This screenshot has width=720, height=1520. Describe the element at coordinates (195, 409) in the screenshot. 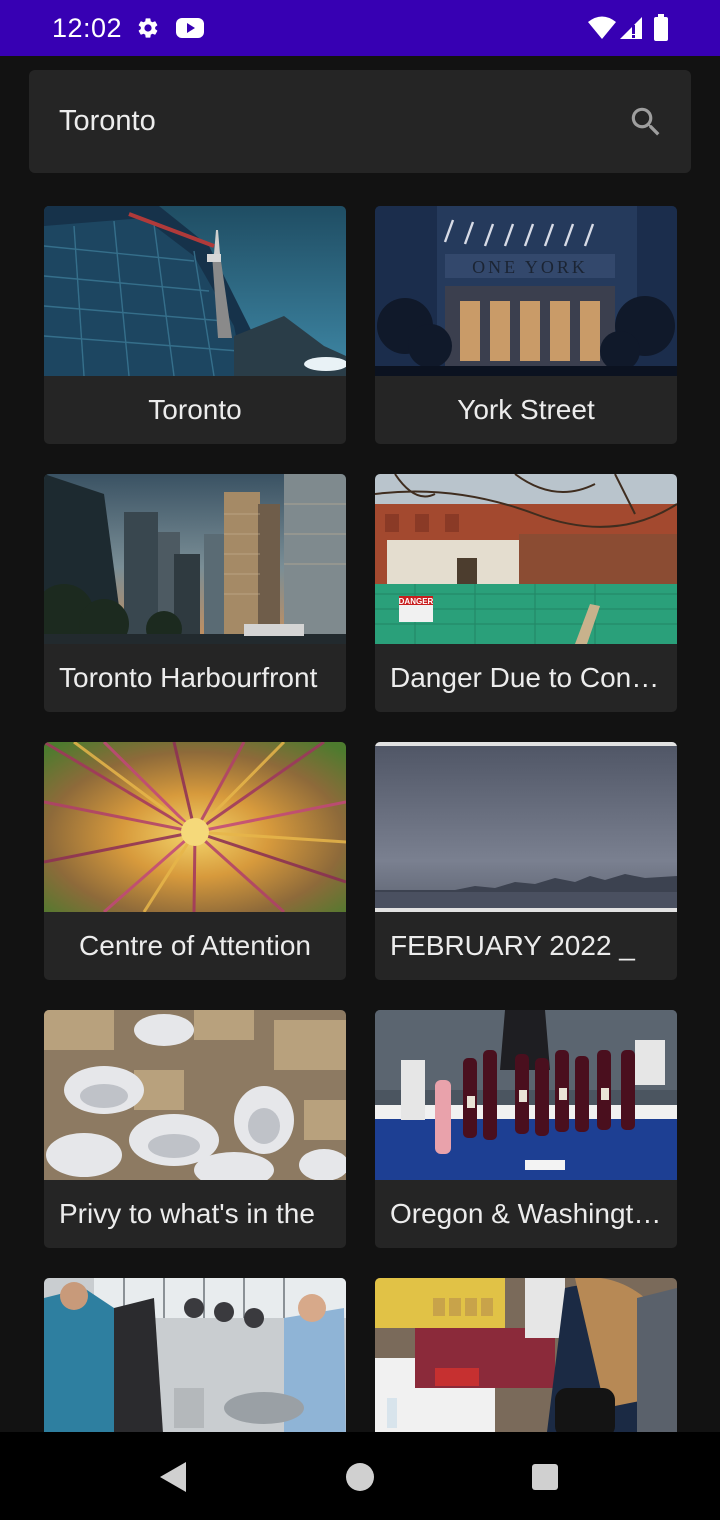

I see `result-title: Toronto` at that location.